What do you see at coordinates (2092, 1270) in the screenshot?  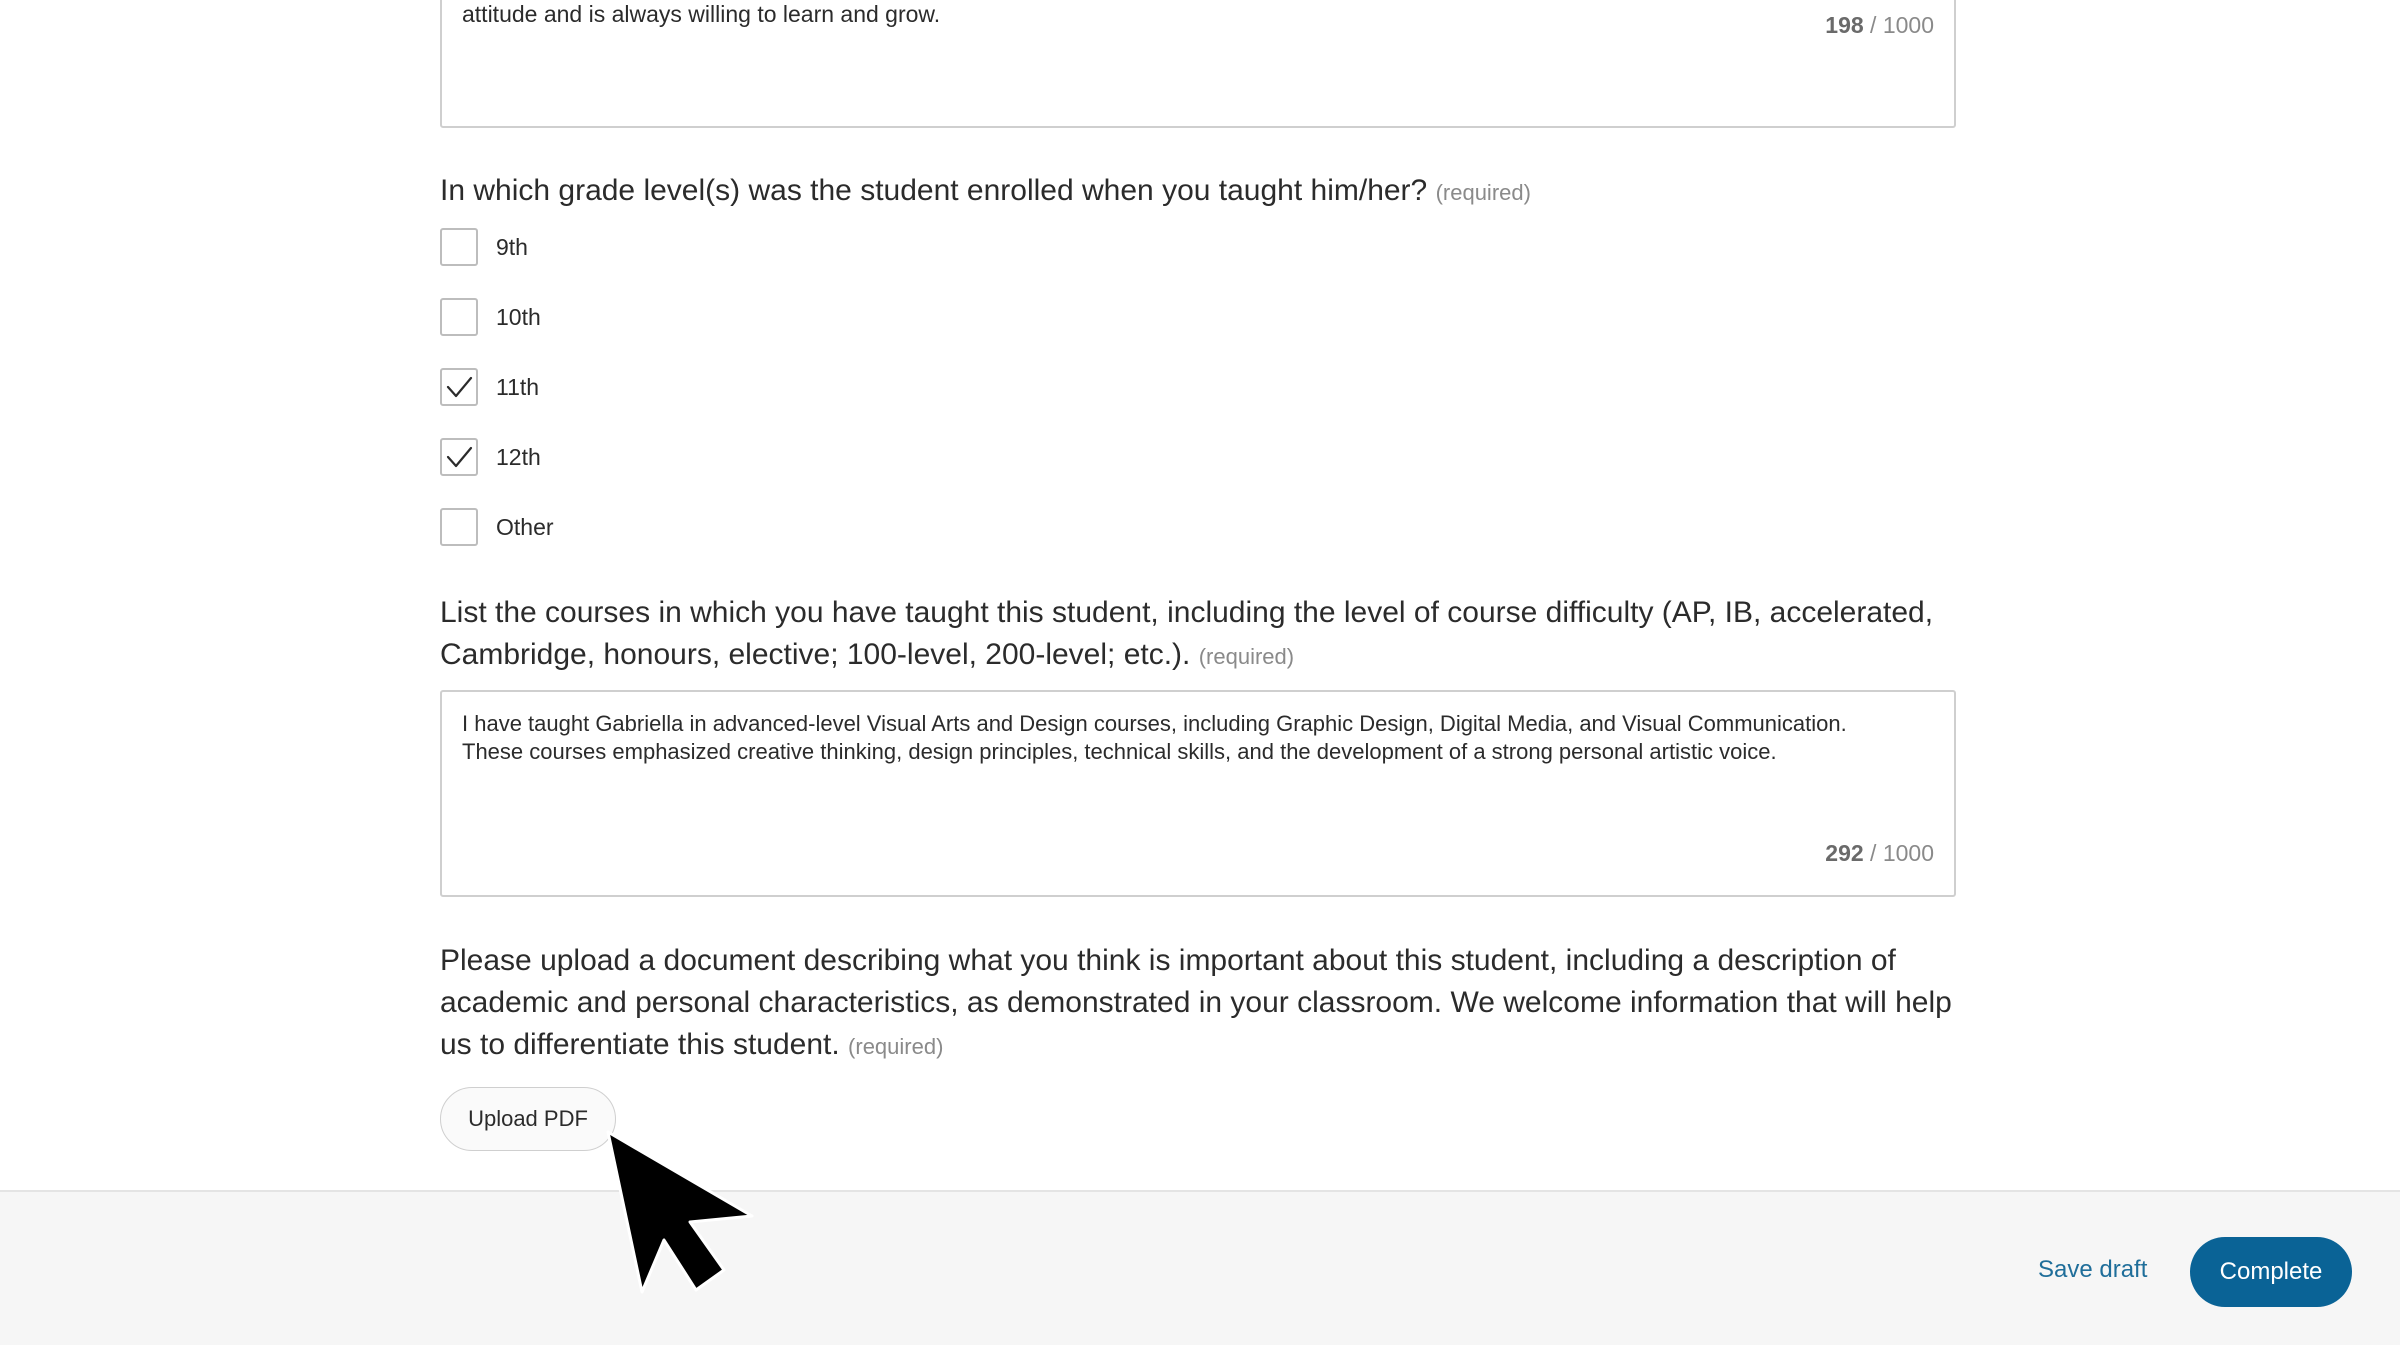 I see `save-draft-button: Save draft` at bounding box center [2092, 1270].